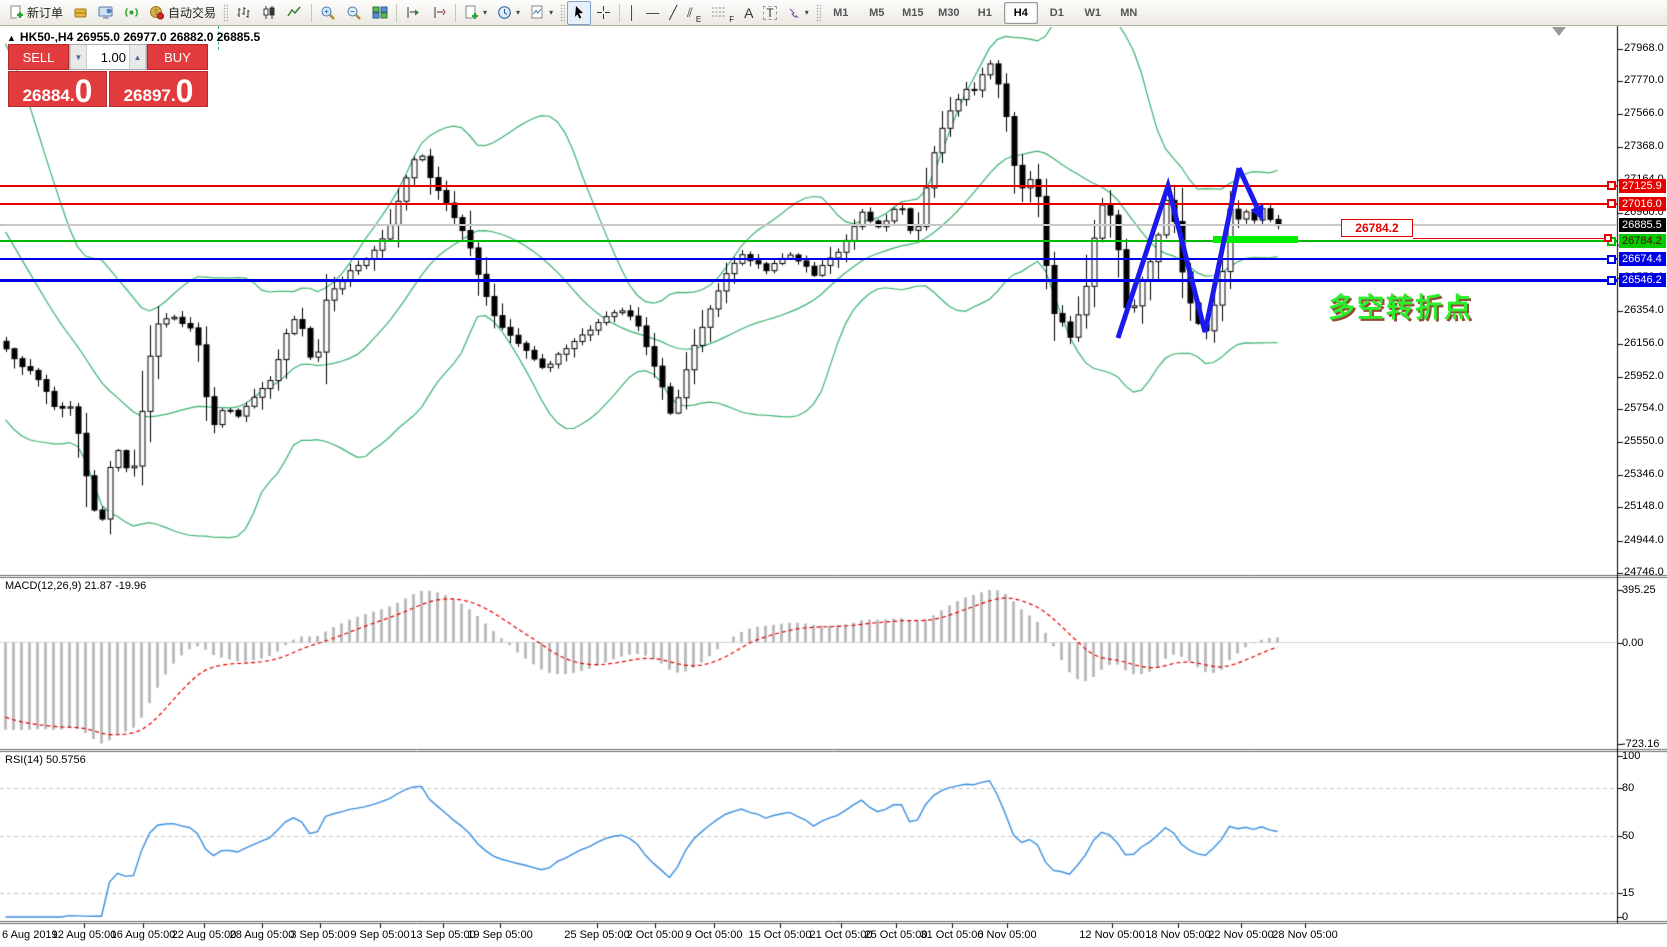 This screenshot has width=1667, height=947. What do you see at coordinates (1639, 590) in the screenshot?
I see `macd-axis-label: 395.25` at bounding box center [1639, 590].